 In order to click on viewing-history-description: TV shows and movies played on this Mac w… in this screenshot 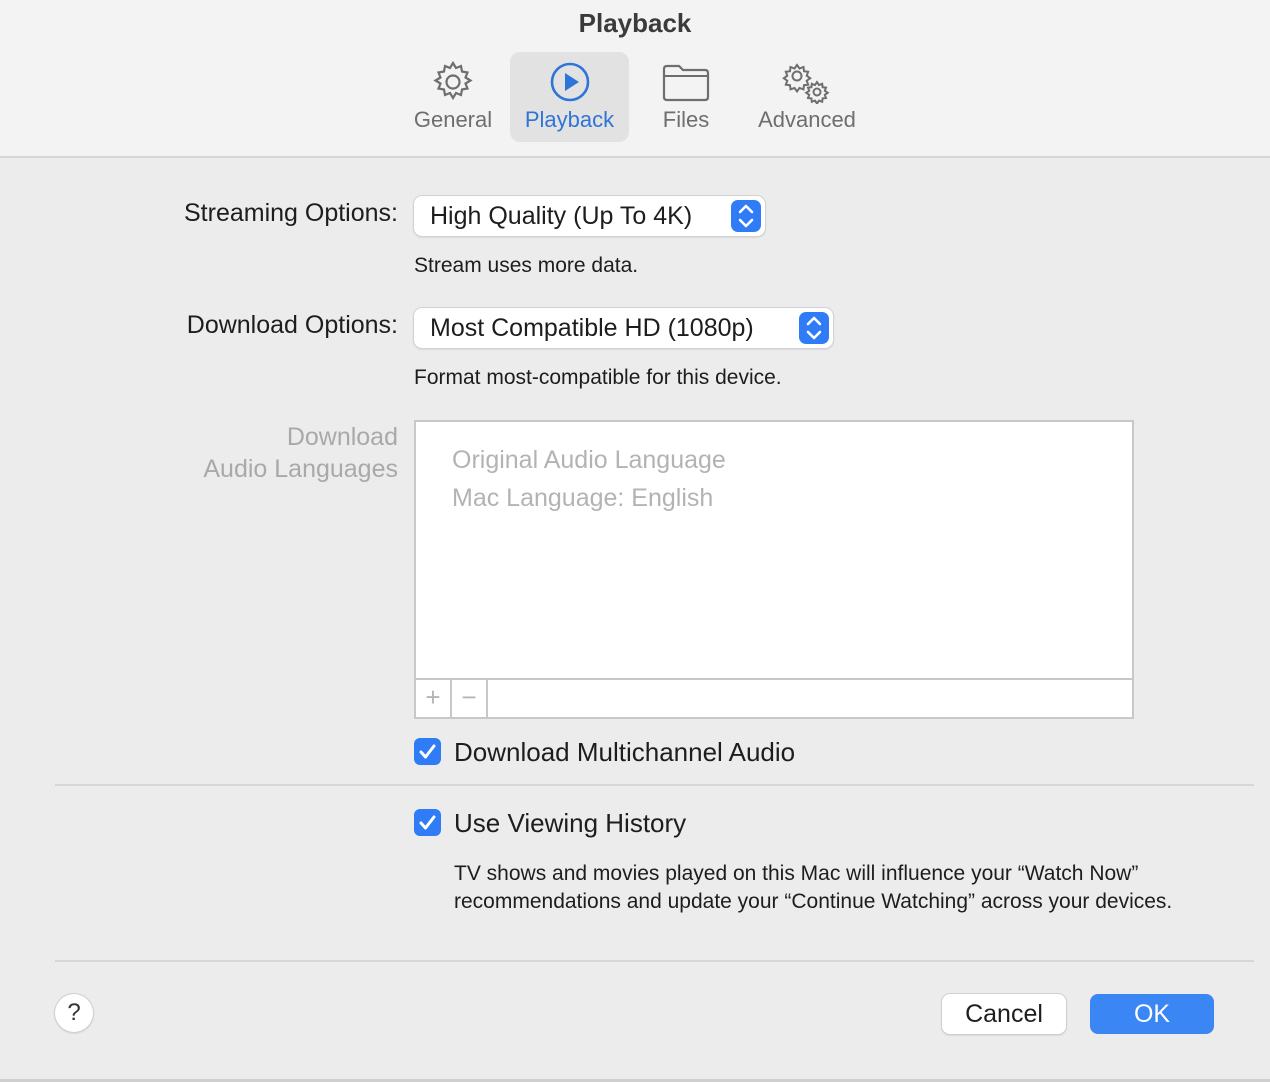, I will do `click(813, 887)`.